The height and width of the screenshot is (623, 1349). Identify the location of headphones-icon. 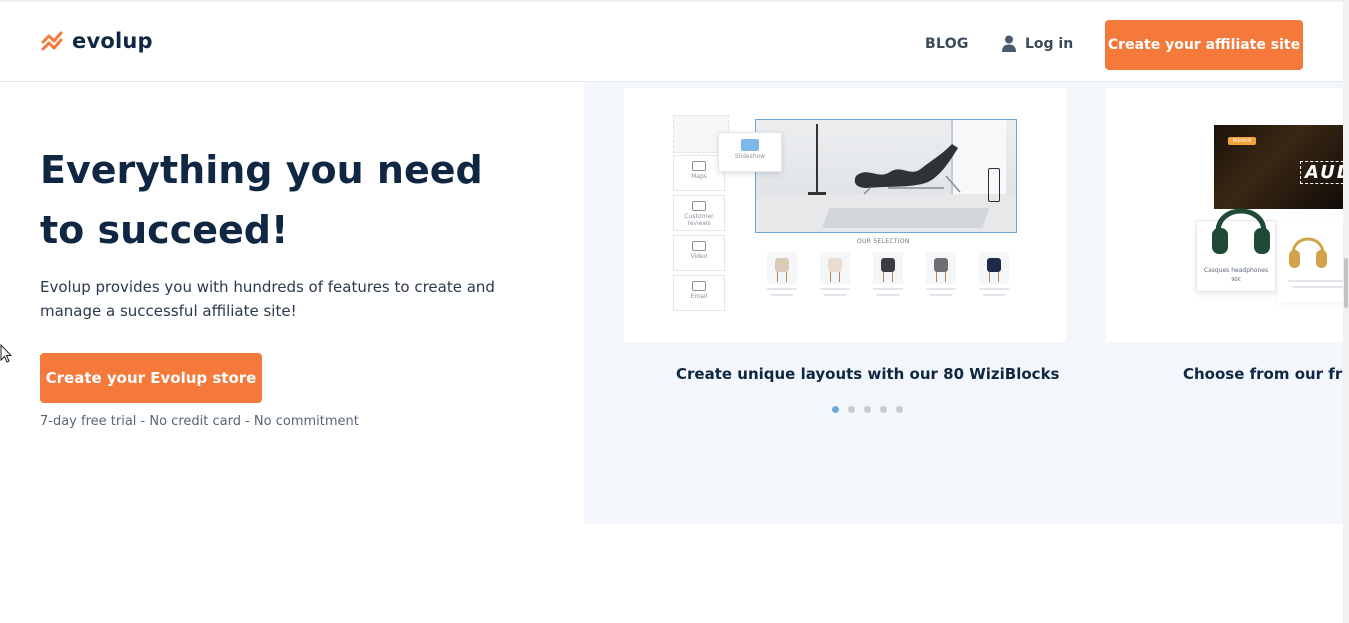
(1241, 231).